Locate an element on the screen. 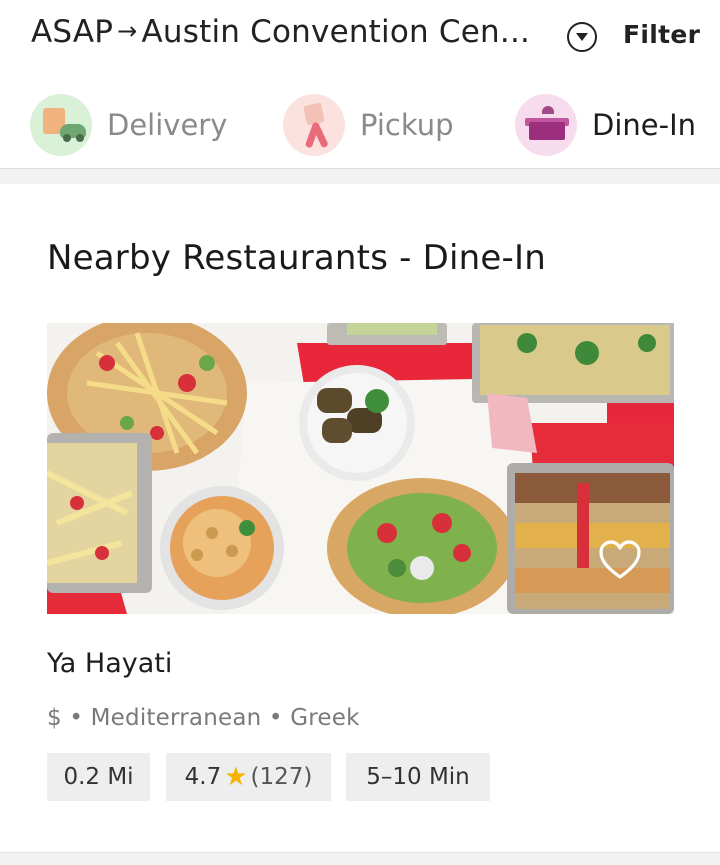  heart-outline-icon is located at coordinates (620, 560).